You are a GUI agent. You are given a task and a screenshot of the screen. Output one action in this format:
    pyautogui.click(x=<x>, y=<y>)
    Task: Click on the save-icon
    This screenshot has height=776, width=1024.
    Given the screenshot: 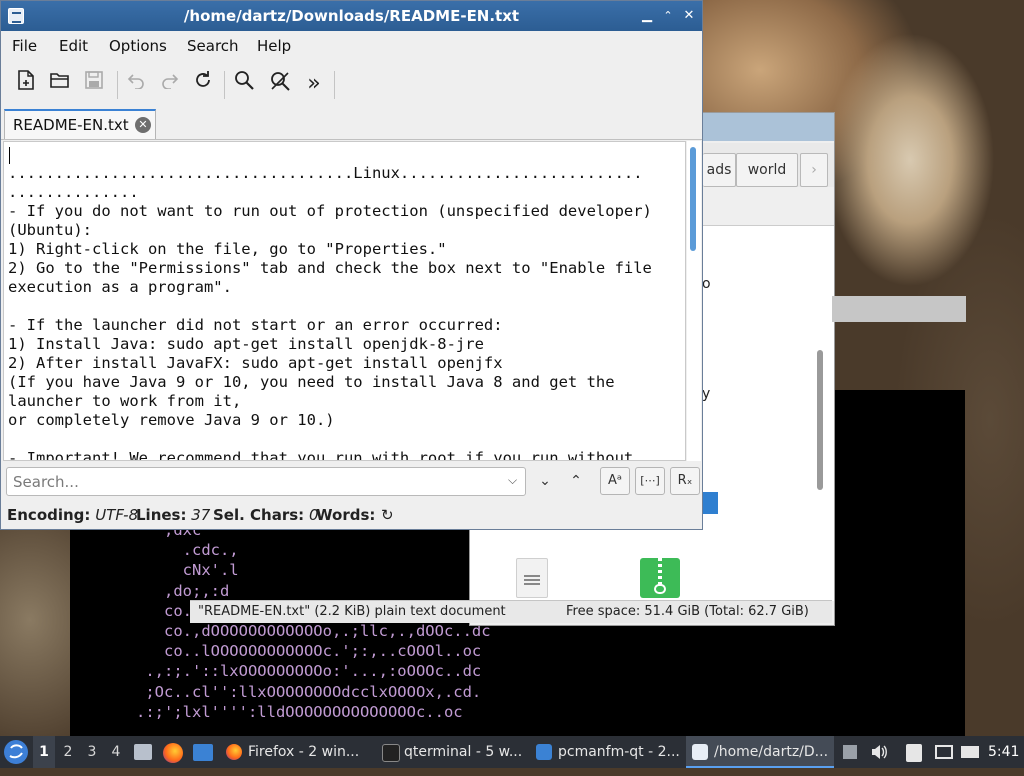 What is the action you would take?
    pyautogui.click(x=94, y=84)
    